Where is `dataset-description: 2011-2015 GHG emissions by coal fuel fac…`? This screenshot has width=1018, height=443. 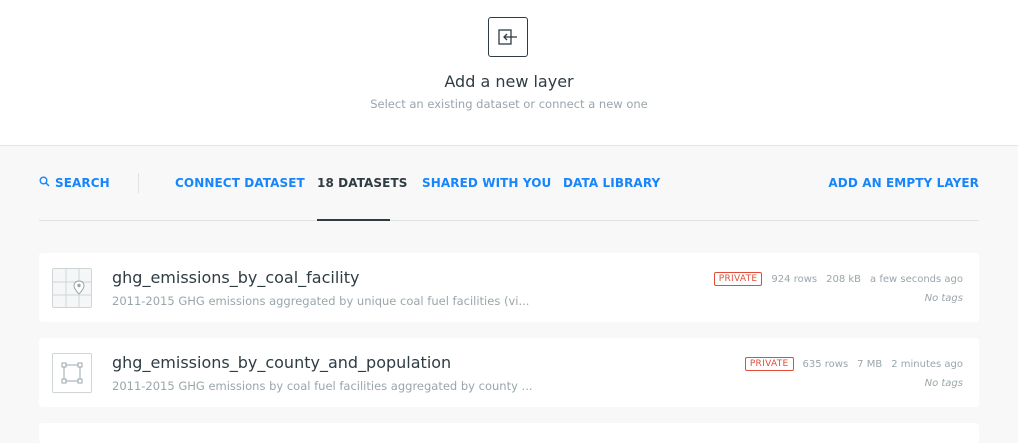 dataset-description: 2011-2015 GHG emissions by coal fuel fac… is located at coordinates (322, 386).